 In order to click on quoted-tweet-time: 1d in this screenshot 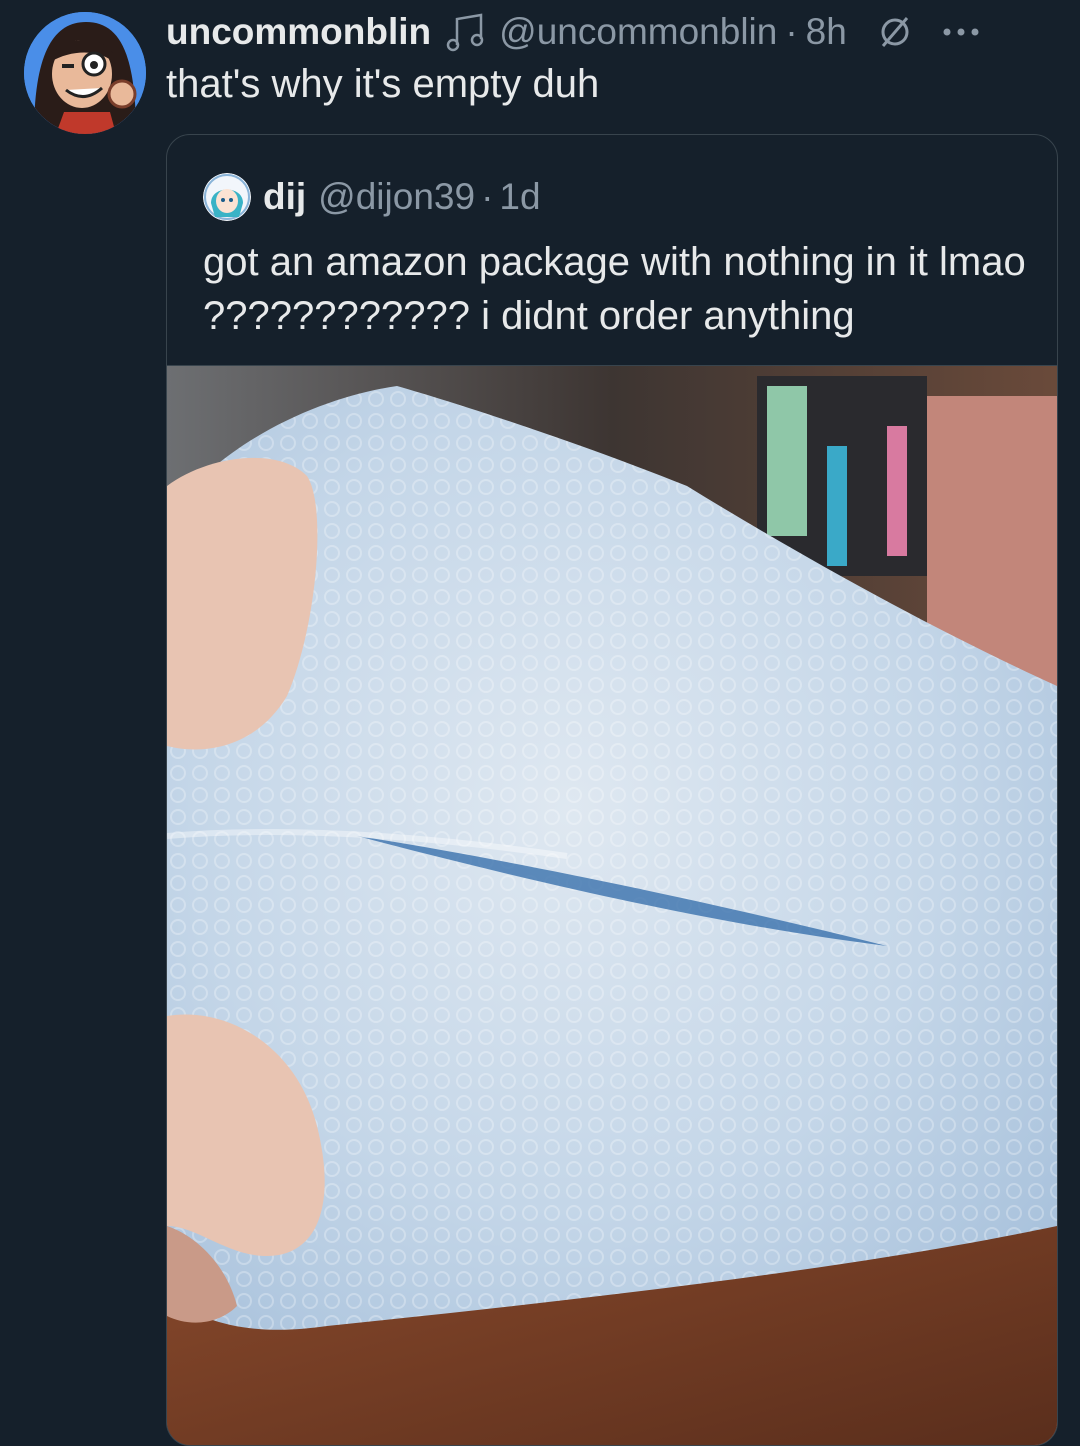, I will do `click(519, 197)`.